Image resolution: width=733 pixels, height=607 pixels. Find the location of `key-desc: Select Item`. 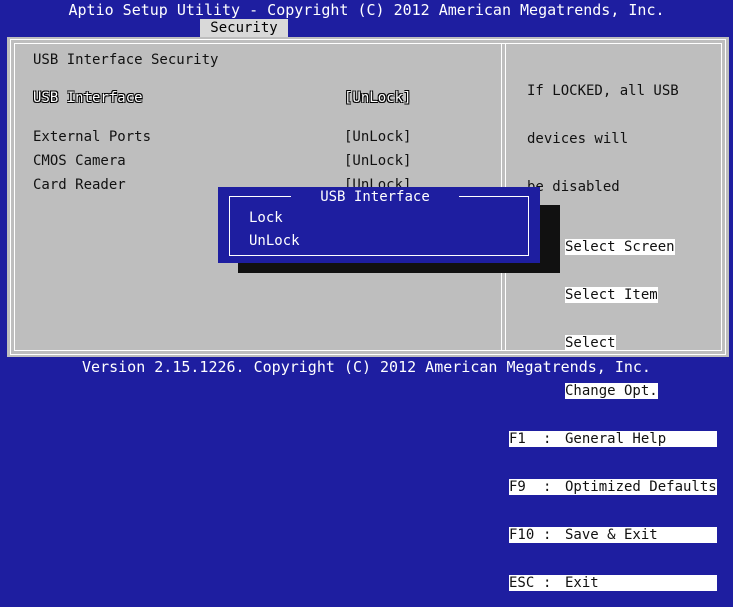

key-desc: Select Item is located at coordinates (611, 295).